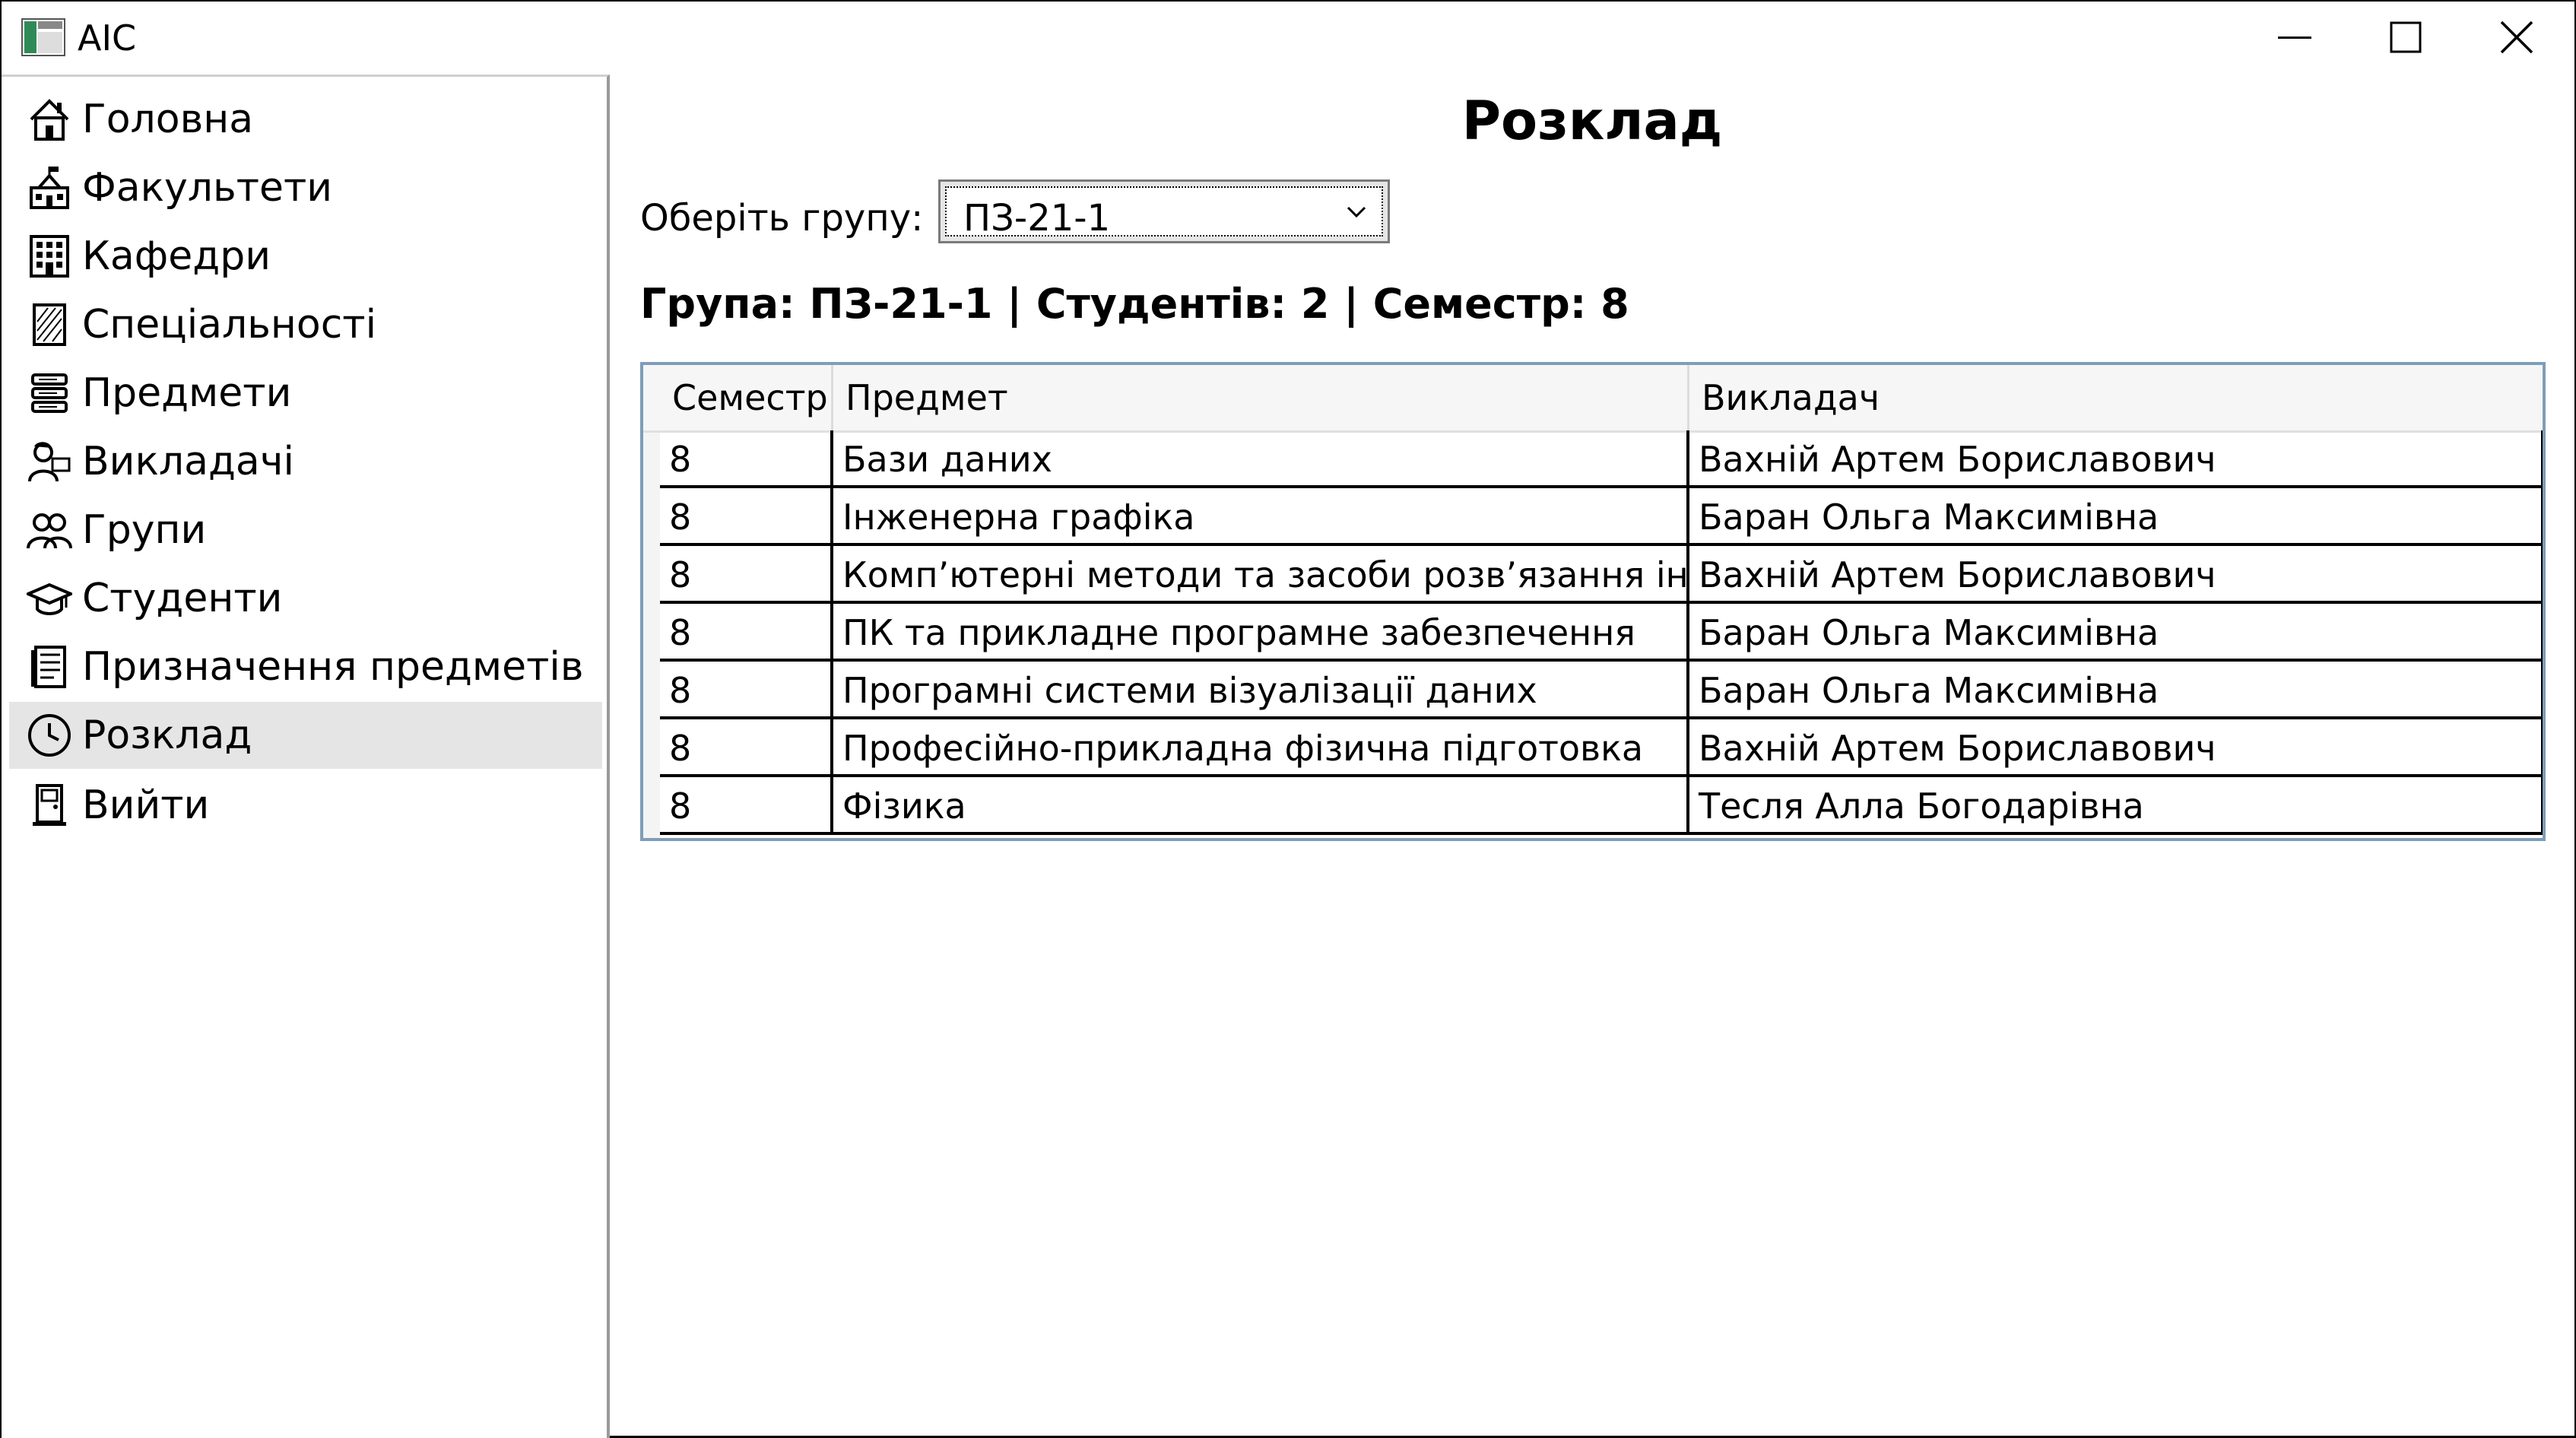 The width and height of the screenshot is (2576, 1438). Describe the element at coordinates (49, 530) in the screenshot. I see `users-icon` at that location.